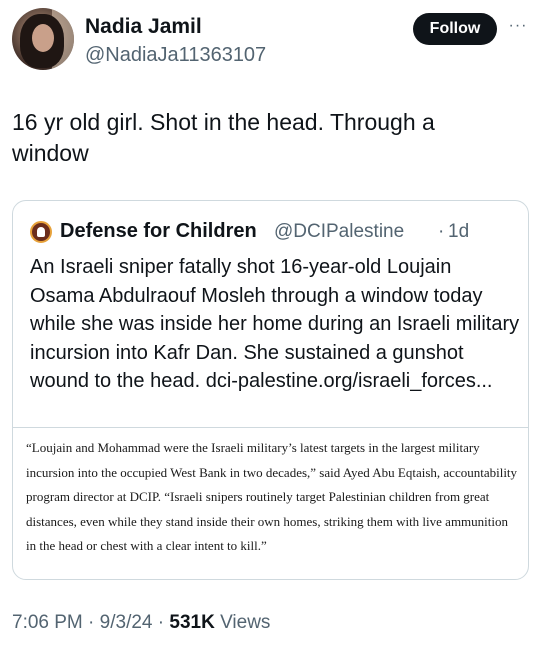 The height and width of the screenshot is (653, 540). What do you see at coordinates (175, 55) in the screenshot?
I see `author-handle: @NadiaJa11363107` at bounding box center [175, 55].